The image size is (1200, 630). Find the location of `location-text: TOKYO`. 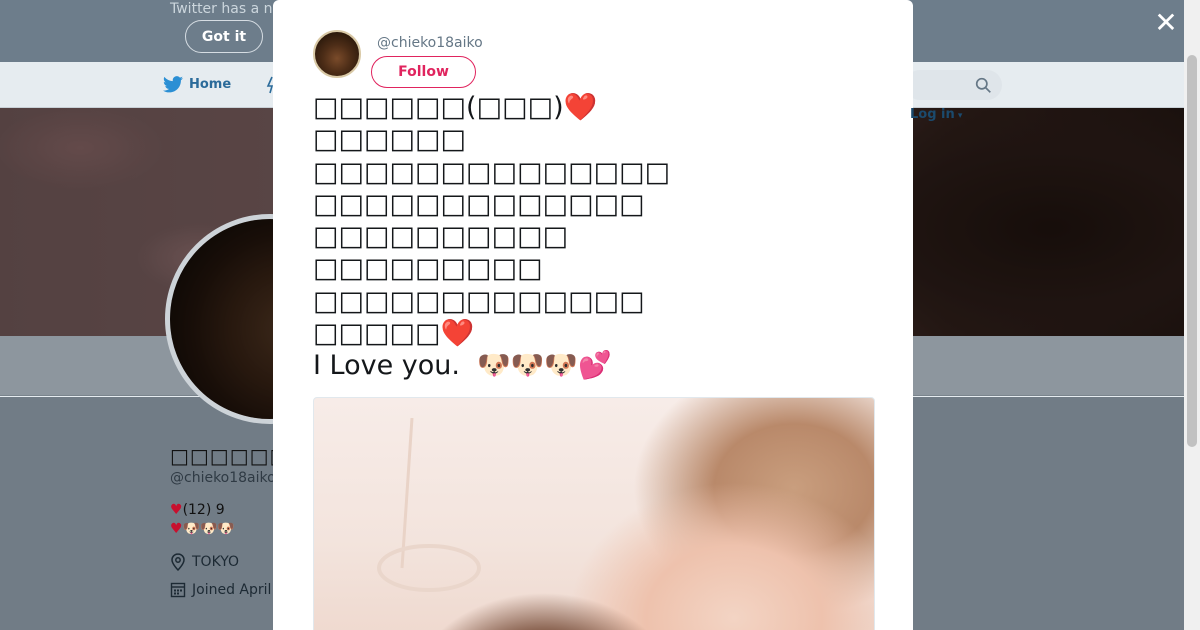

location-text: TOKYO is located at coordinates (216, 562).